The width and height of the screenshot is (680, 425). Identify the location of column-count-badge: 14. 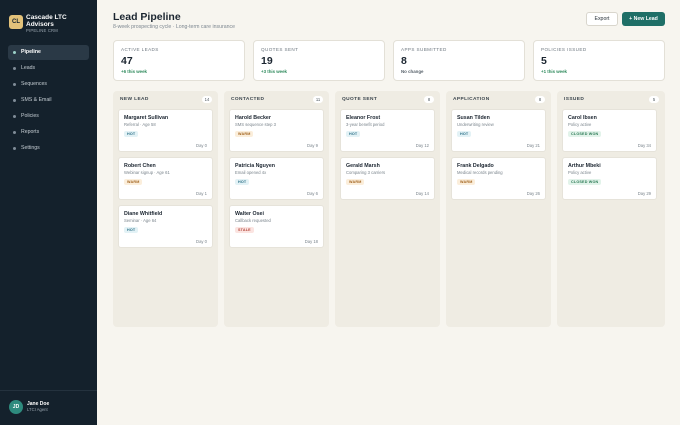
(207, 99).